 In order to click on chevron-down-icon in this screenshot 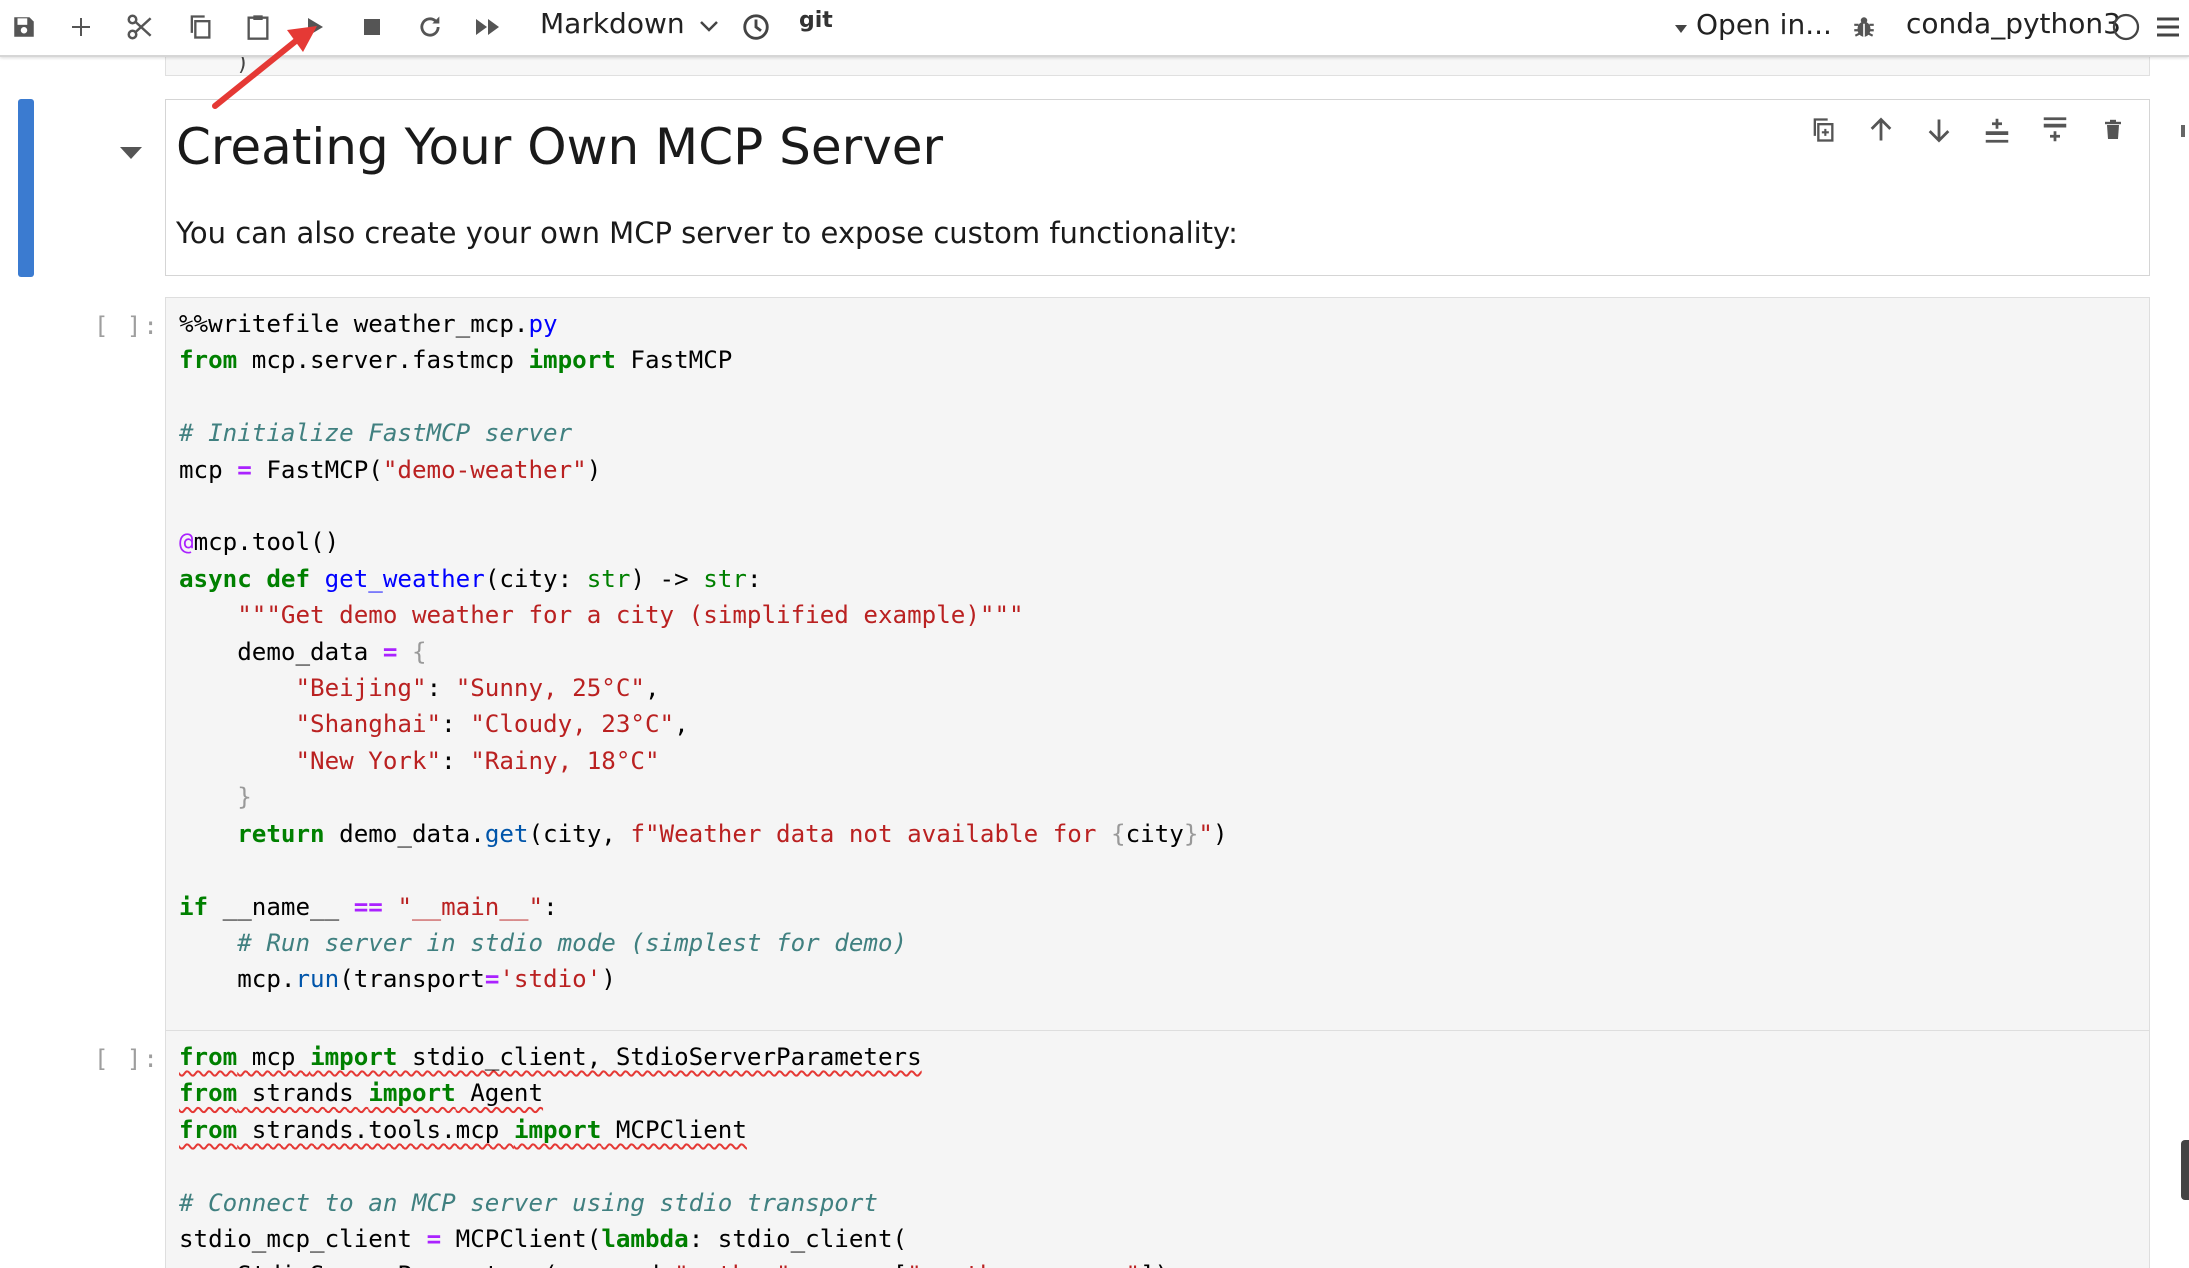, I will do `click(709, 23)`.